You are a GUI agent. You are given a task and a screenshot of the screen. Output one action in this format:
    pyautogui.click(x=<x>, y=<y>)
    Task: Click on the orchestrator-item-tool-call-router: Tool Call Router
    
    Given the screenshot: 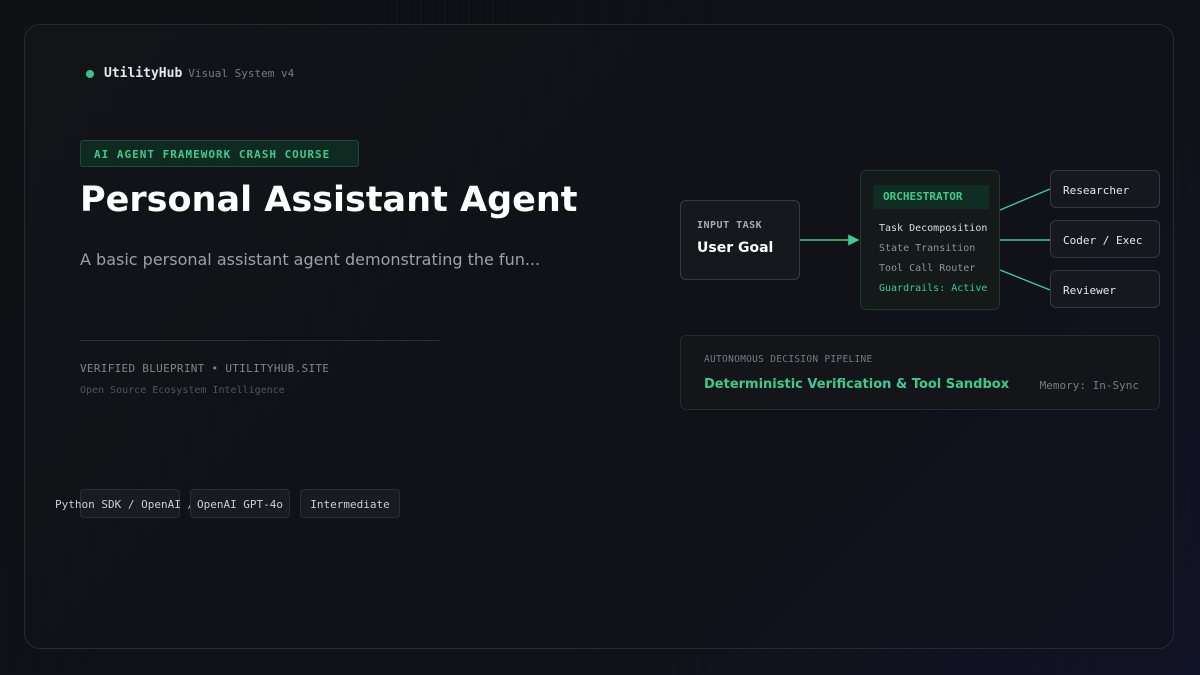 What is the action you would take?
    pyautogui.click(x=927, y=268)
    